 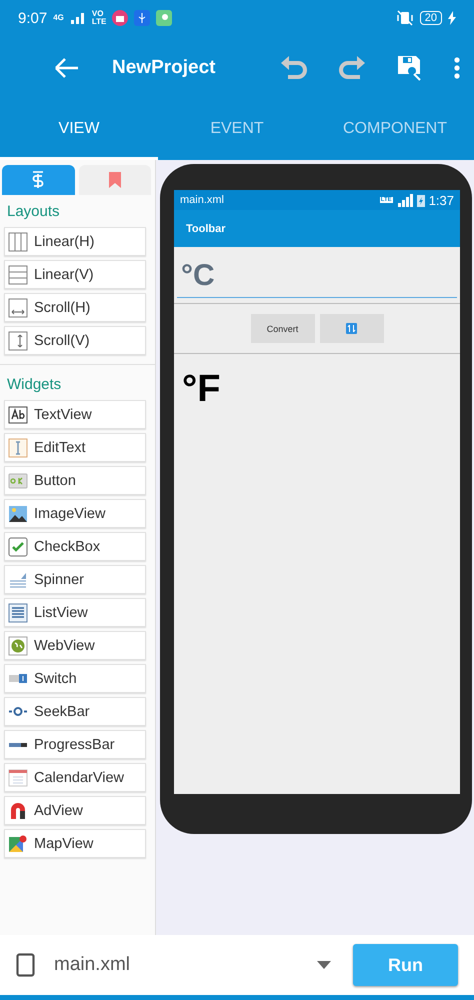 What do you see at coordinates (75, 414) in the screenshot?
I see `palette-item: TextView` at bounding box center [75, 414].